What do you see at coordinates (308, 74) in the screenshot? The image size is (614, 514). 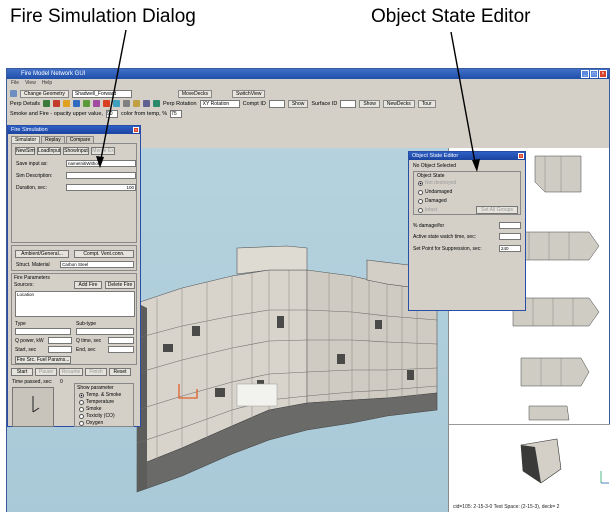 I see `window-titlebar: Fire Model Network GUI _ □ ×` at bounding box center [308, 74].